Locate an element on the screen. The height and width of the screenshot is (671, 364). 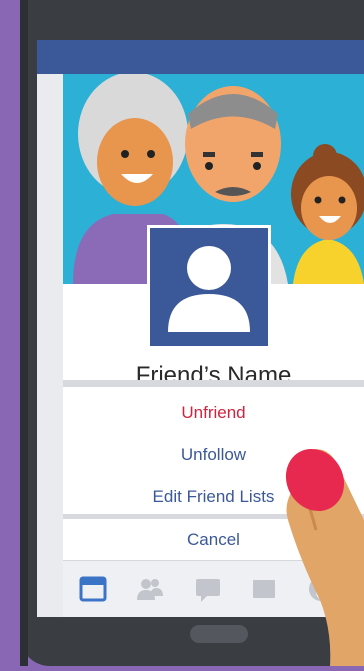
profile-picture-placeholder is located at coordinates (209, 287).